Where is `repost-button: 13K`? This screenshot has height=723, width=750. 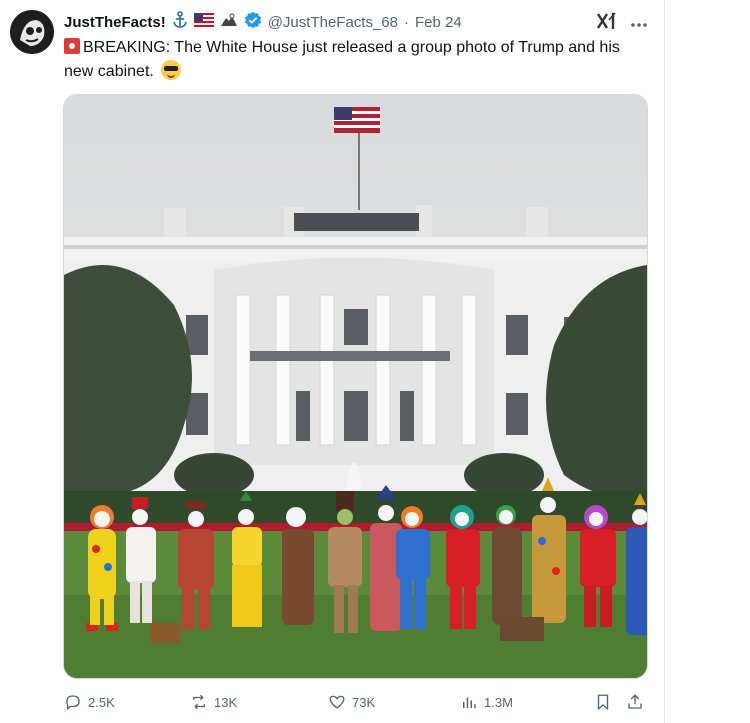 repost-button: 13K is located at coordinates (213, 702).